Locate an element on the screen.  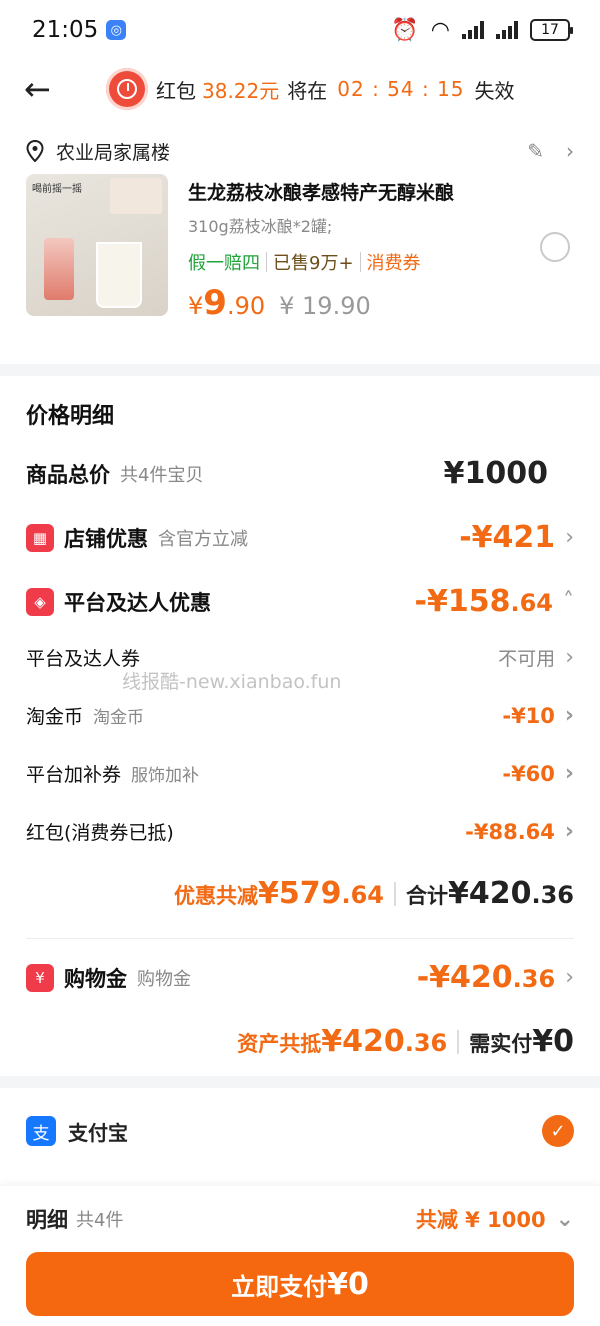
shopping-gold-row: ¥ 购物金 购物金 -¥420.36 › is located at coordinates (300, 977).